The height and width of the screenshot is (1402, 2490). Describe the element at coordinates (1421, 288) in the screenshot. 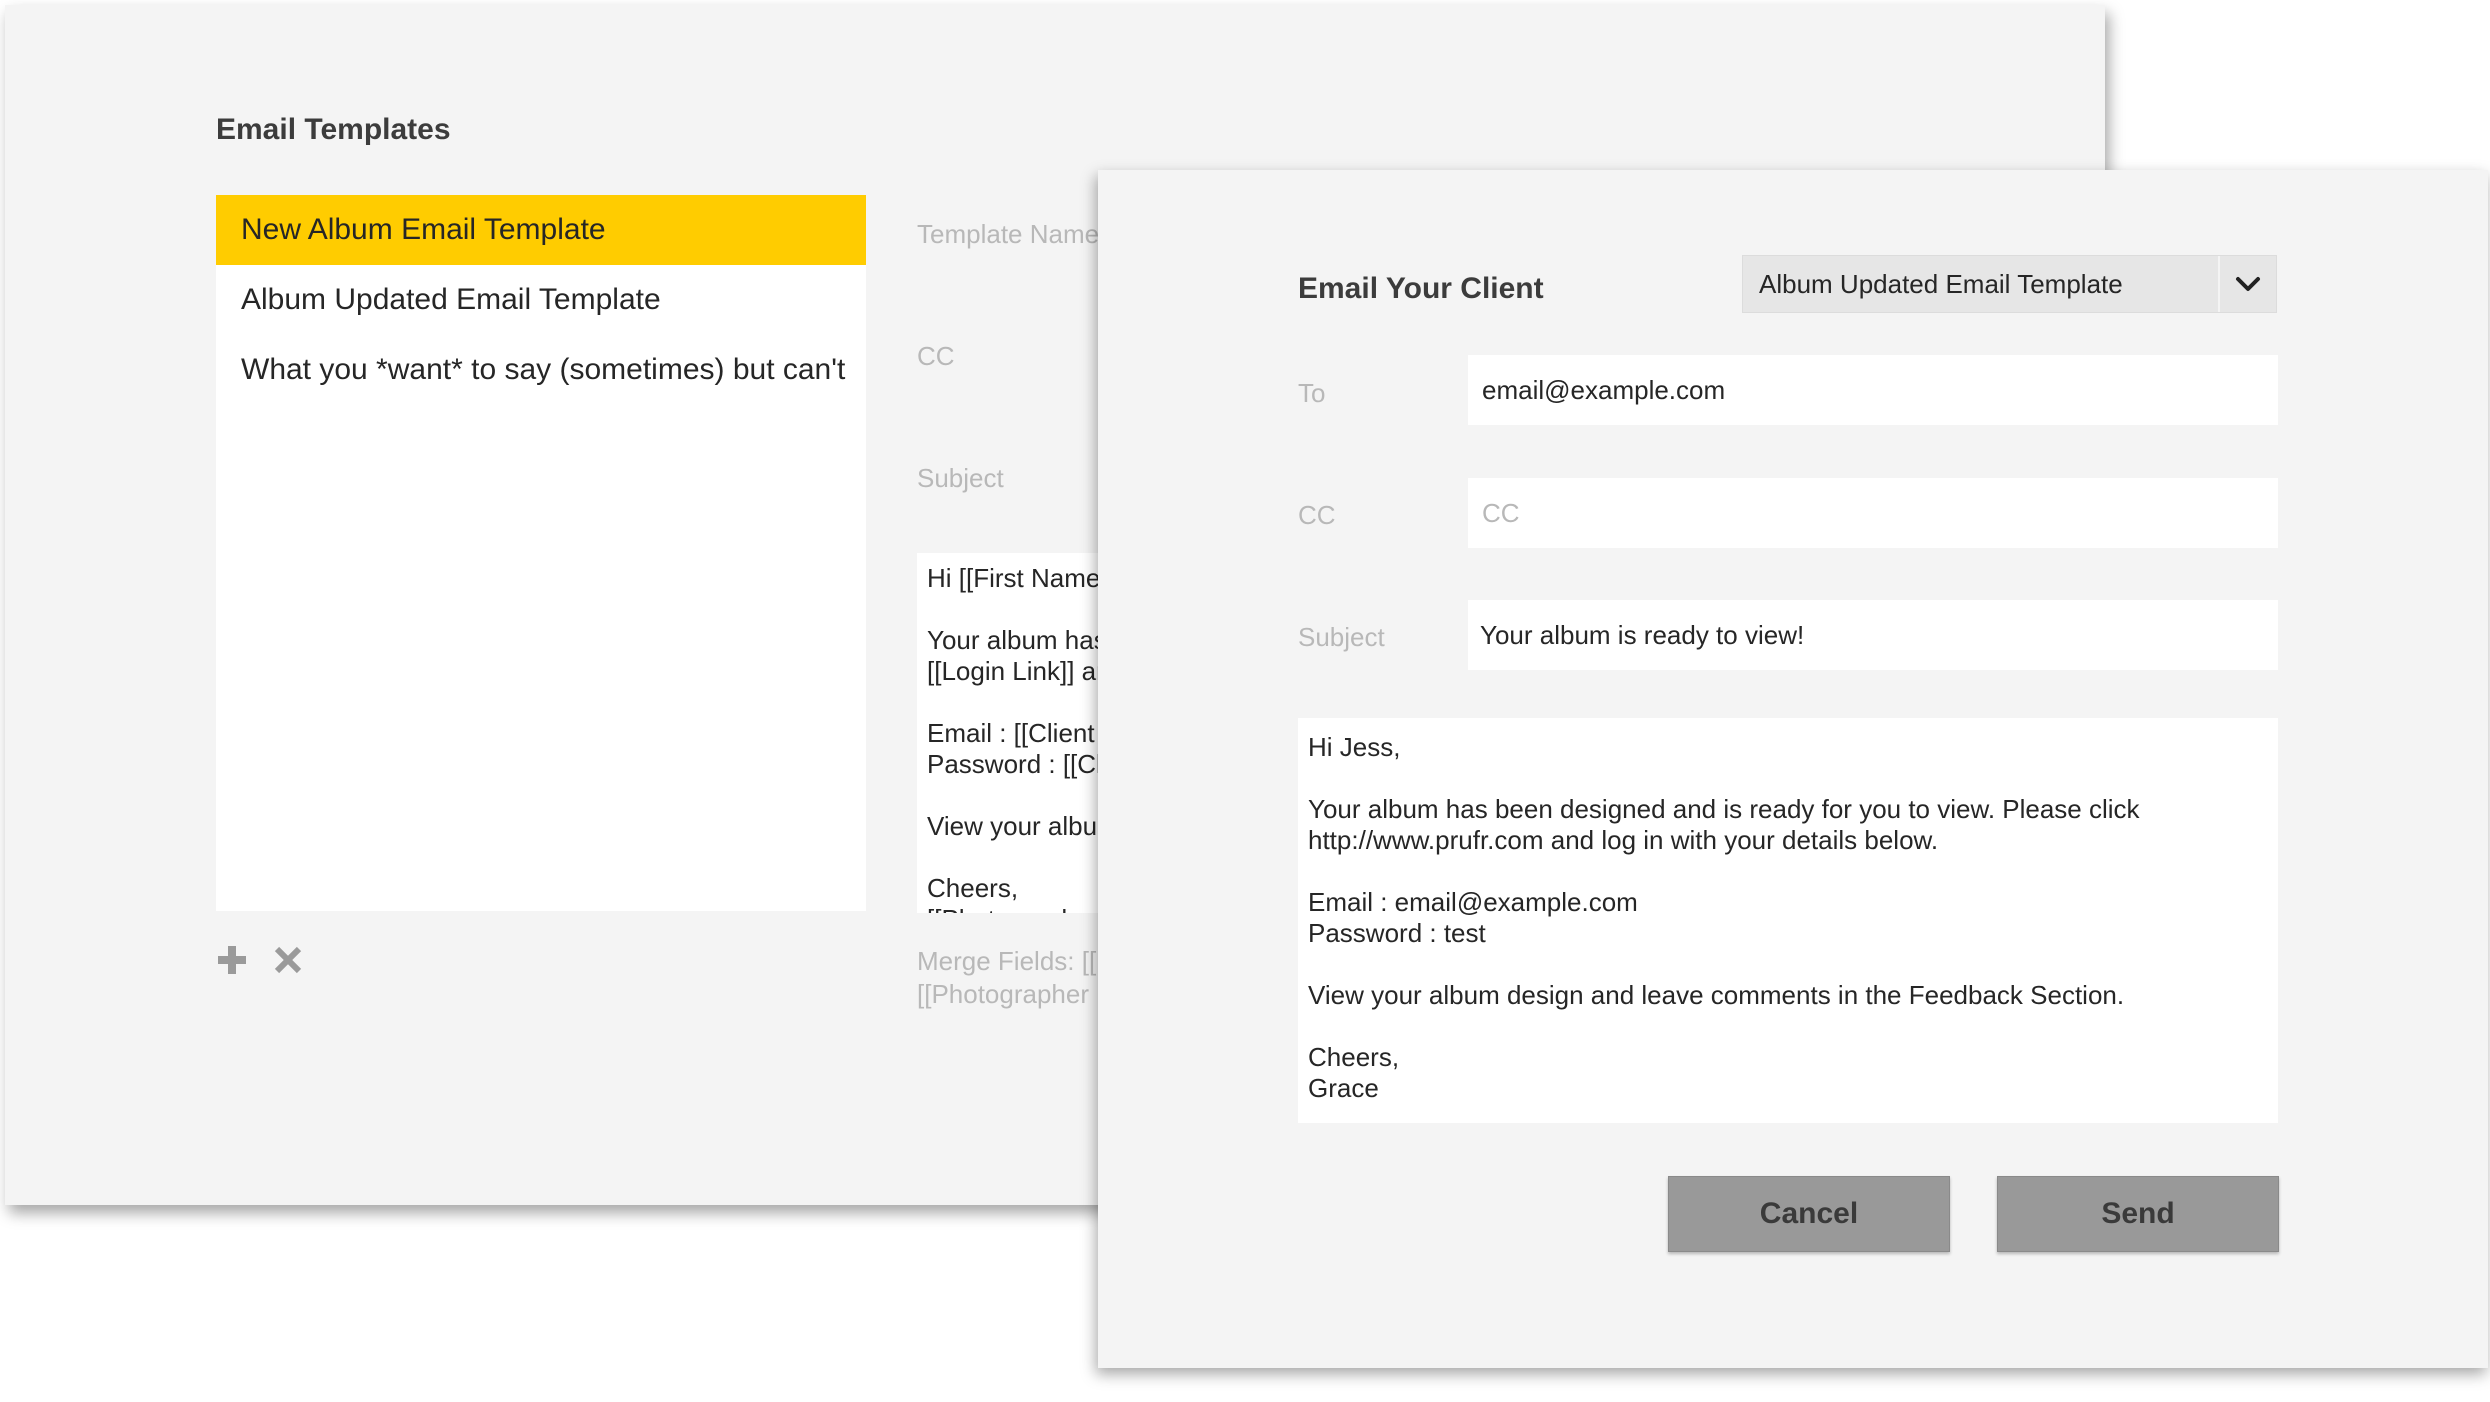

I see `modal-title: Email Your Client` at that location.